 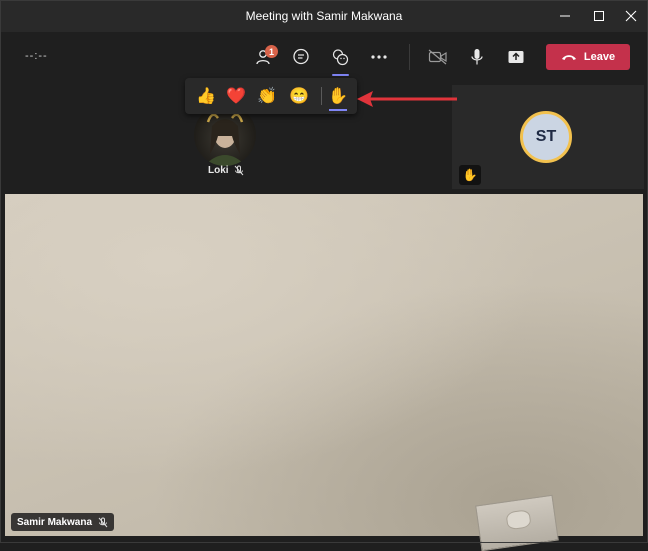 I want to click on raised-hand-indicator: ✋, so click(x=470, y=175).